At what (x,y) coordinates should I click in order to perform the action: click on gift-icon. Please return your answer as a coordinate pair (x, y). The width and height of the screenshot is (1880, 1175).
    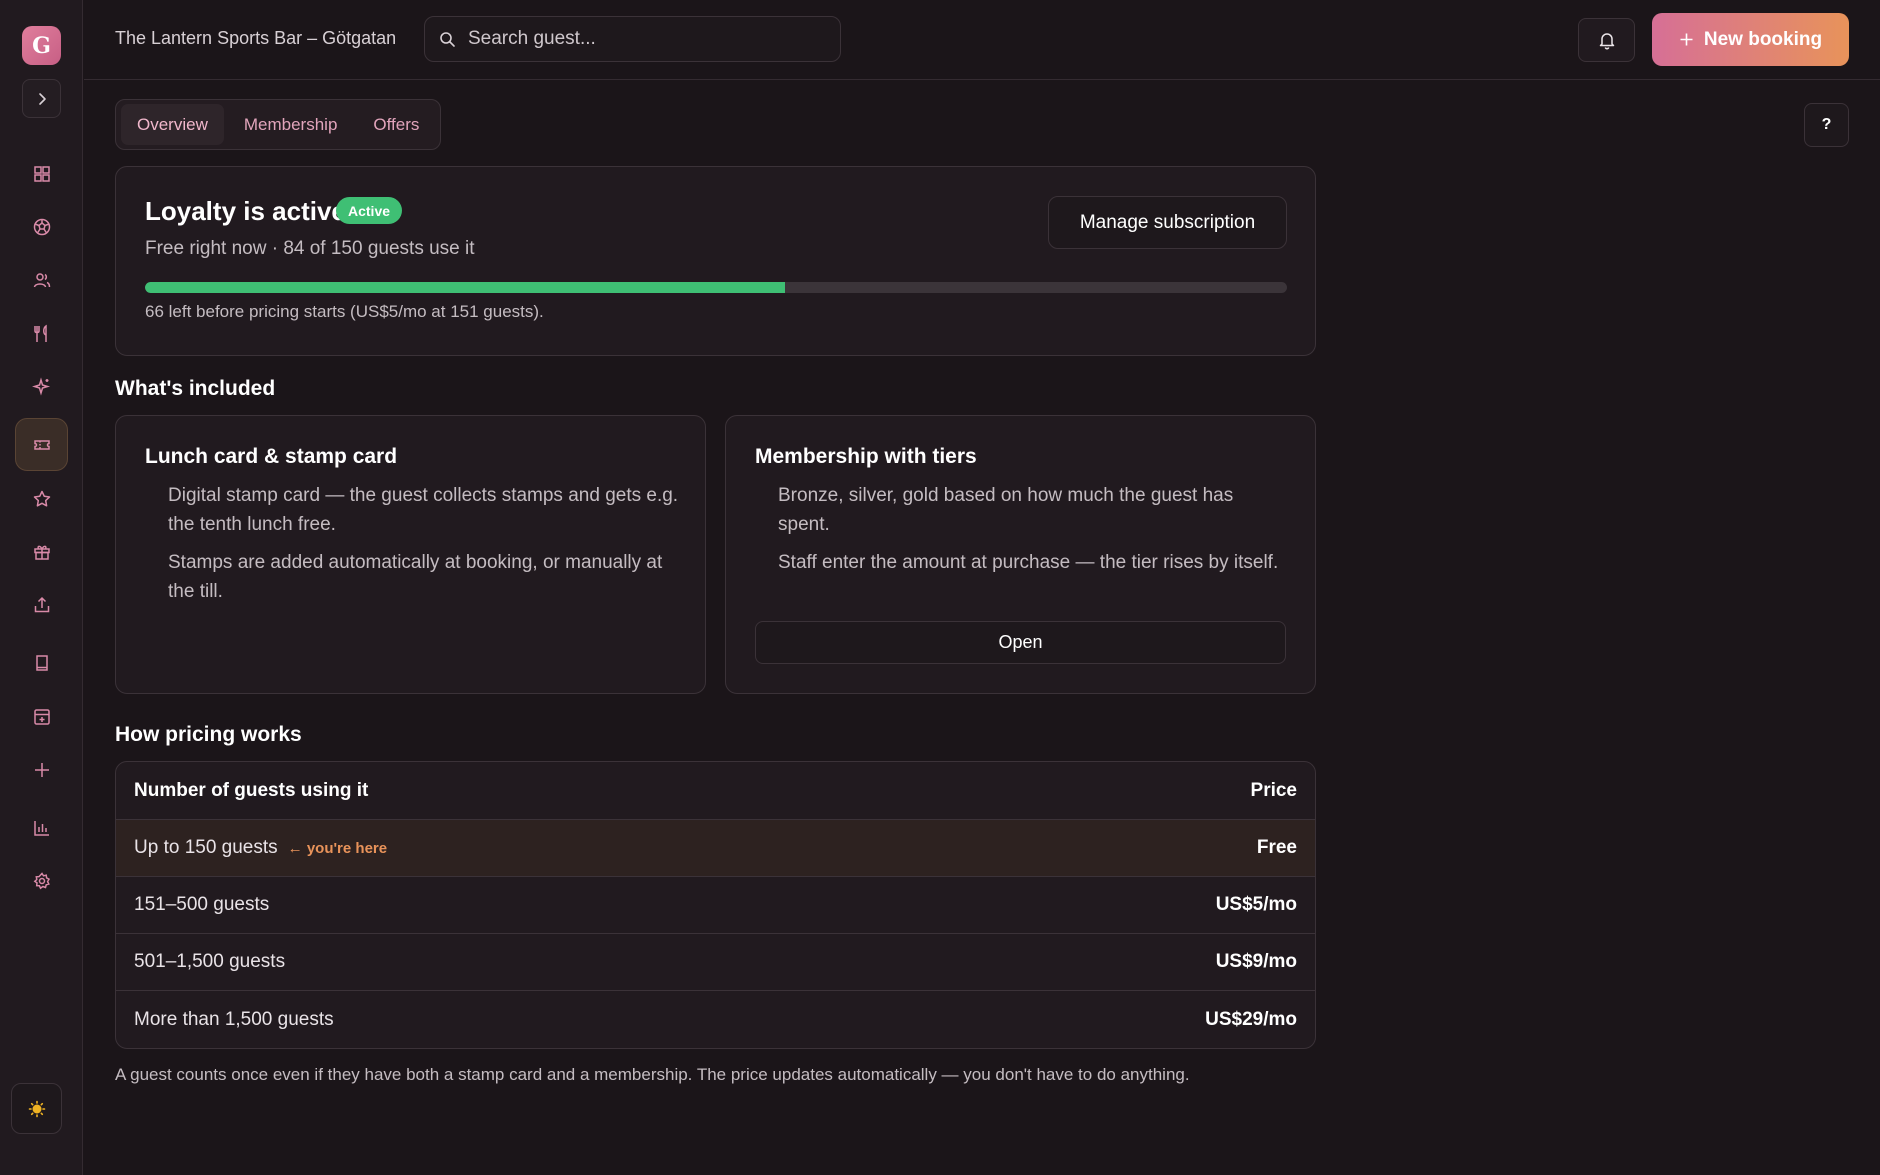
    Looking at the image, I should click on (41, 552).